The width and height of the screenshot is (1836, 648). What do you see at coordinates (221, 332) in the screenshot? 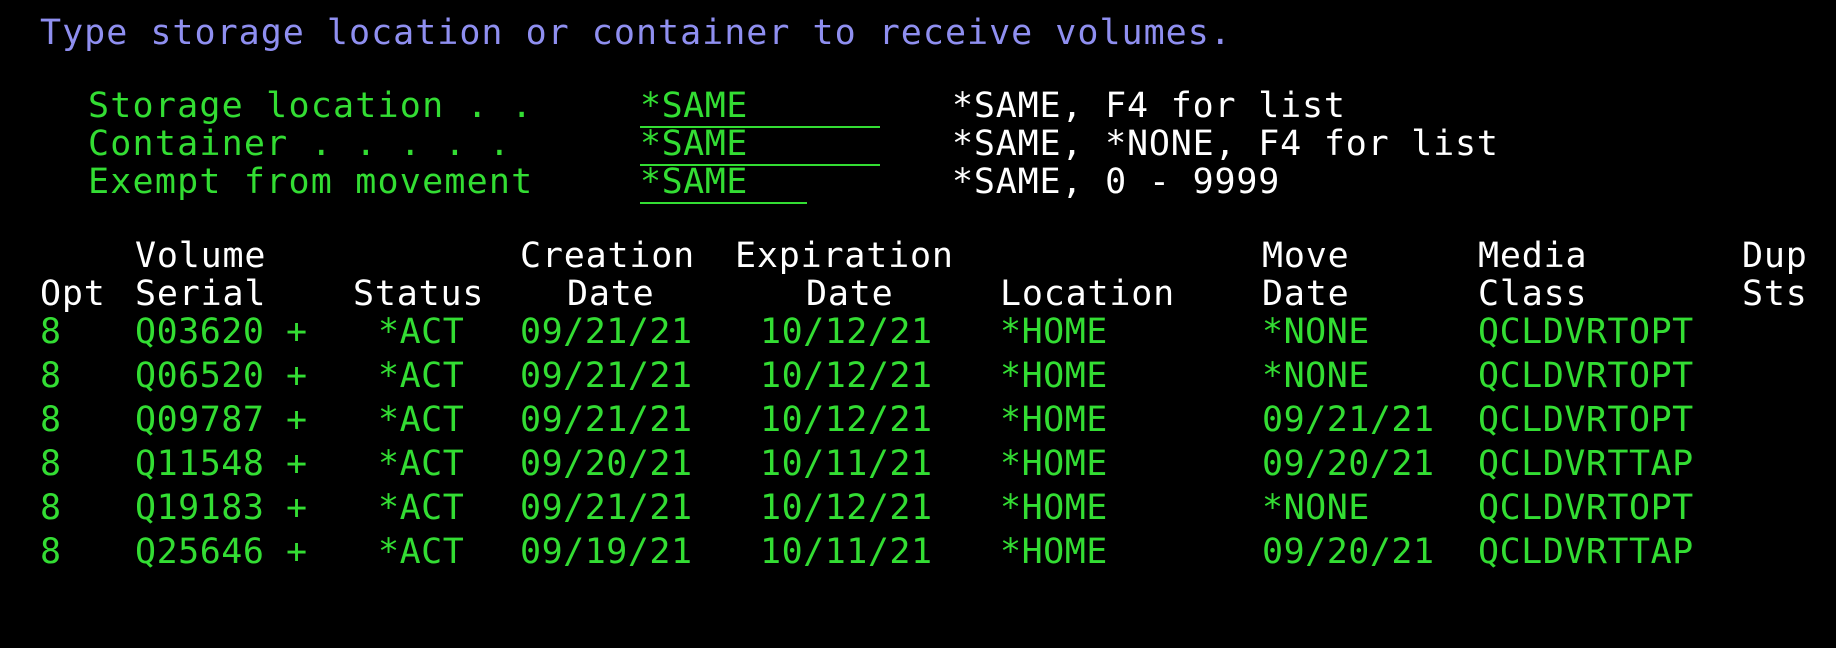
I see `row-serial: Q03620 +` at bounding box center [221, 332].